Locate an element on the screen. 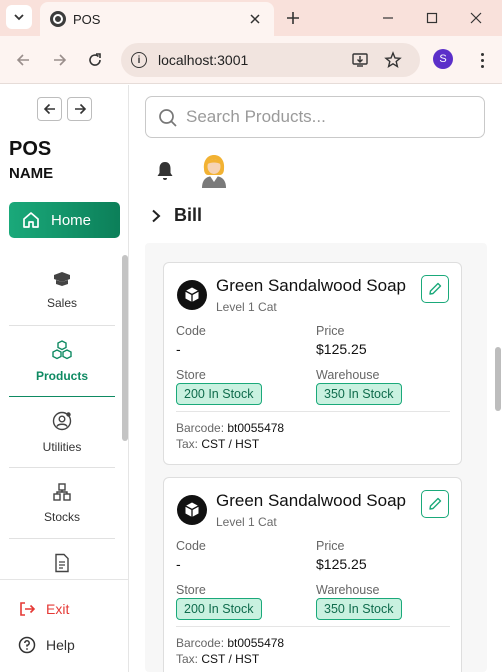  tax-label: Tax: is located at coordinates (187, 659).